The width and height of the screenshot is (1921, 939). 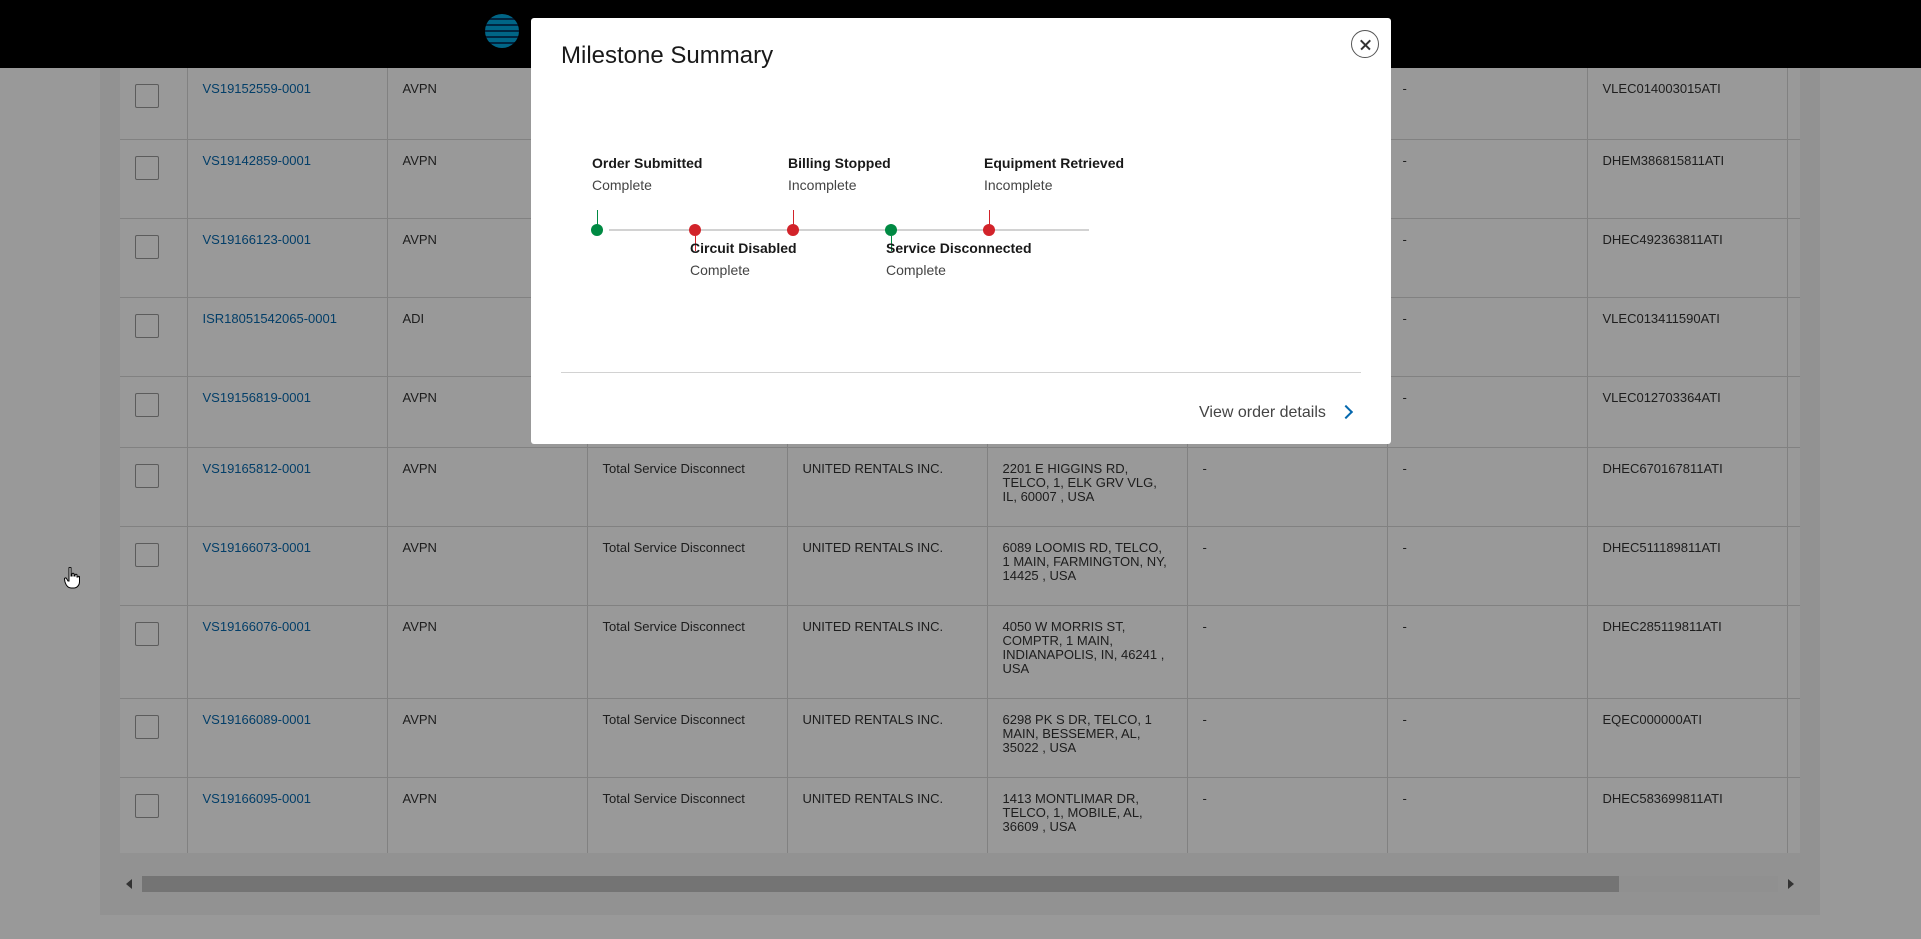 I want to click on milestone-label: Equipment Retrieved, so click(x=1054, y=163).